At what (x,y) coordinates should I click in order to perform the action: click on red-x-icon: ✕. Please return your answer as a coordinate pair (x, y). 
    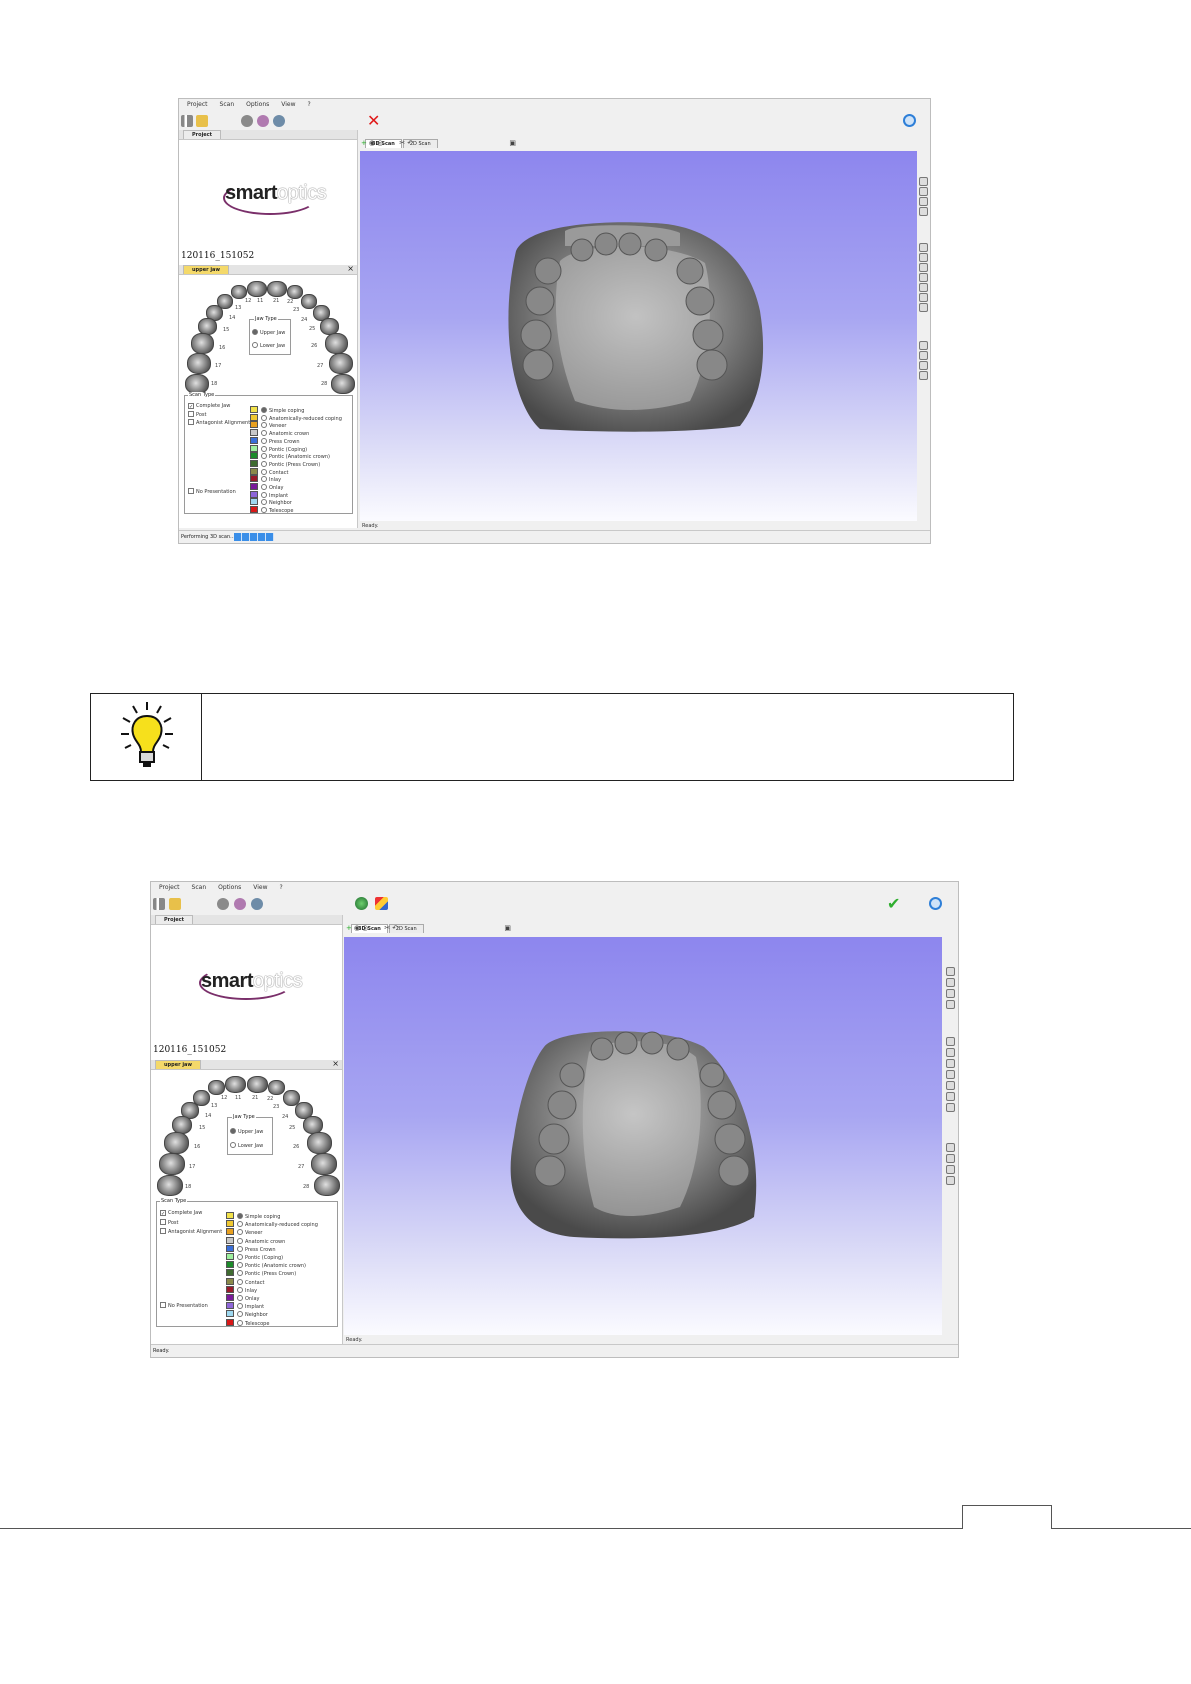
    Looking at the image, I should click on (373, 120).